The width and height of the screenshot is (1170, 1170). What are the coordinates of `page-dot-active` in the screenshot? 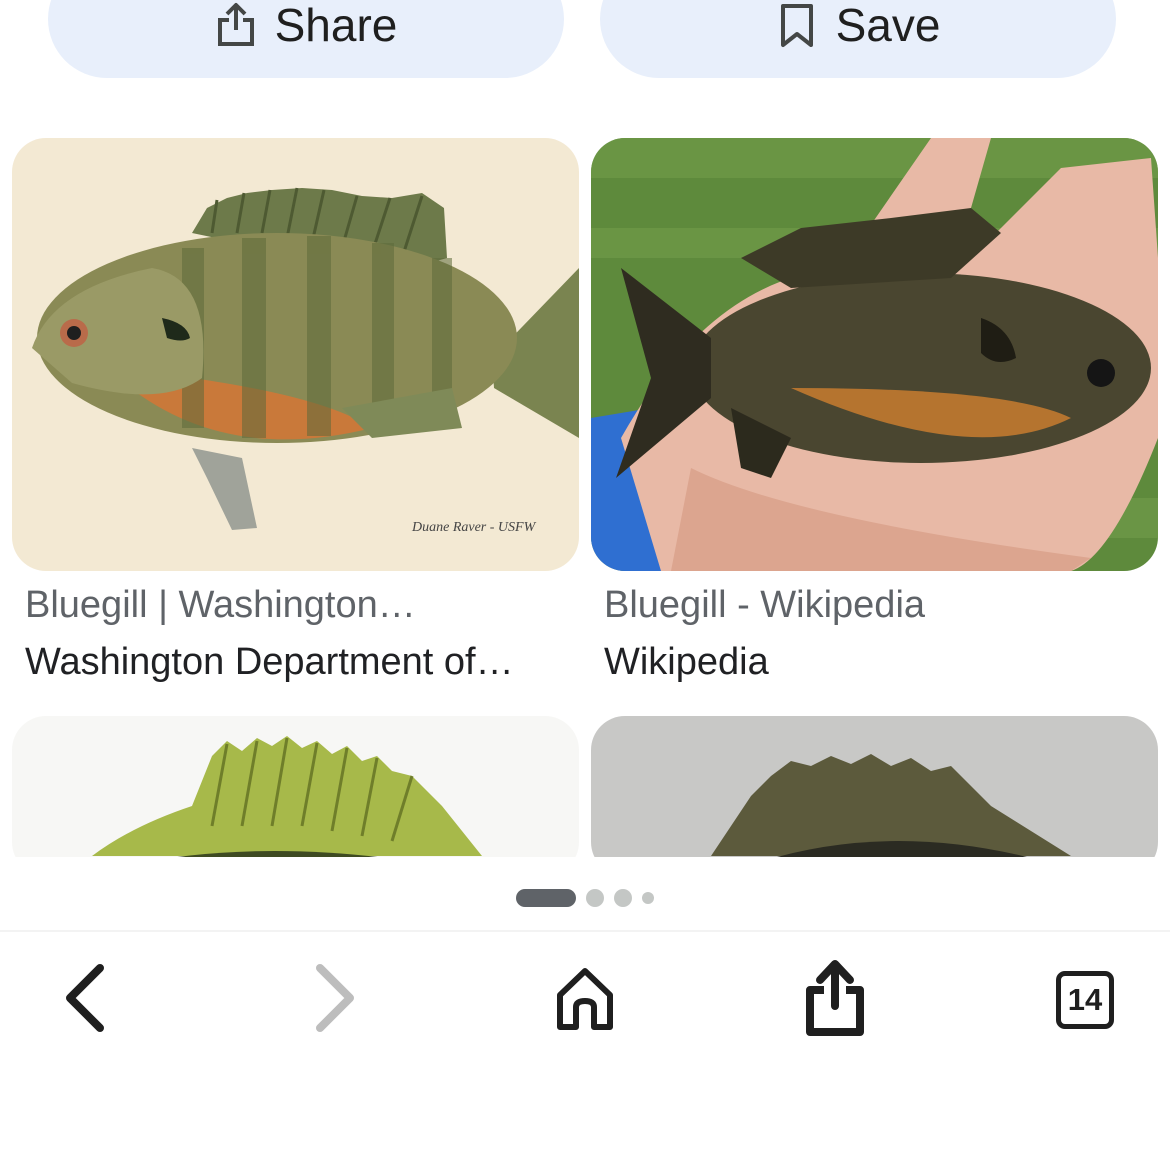 It's located at (546, 898).